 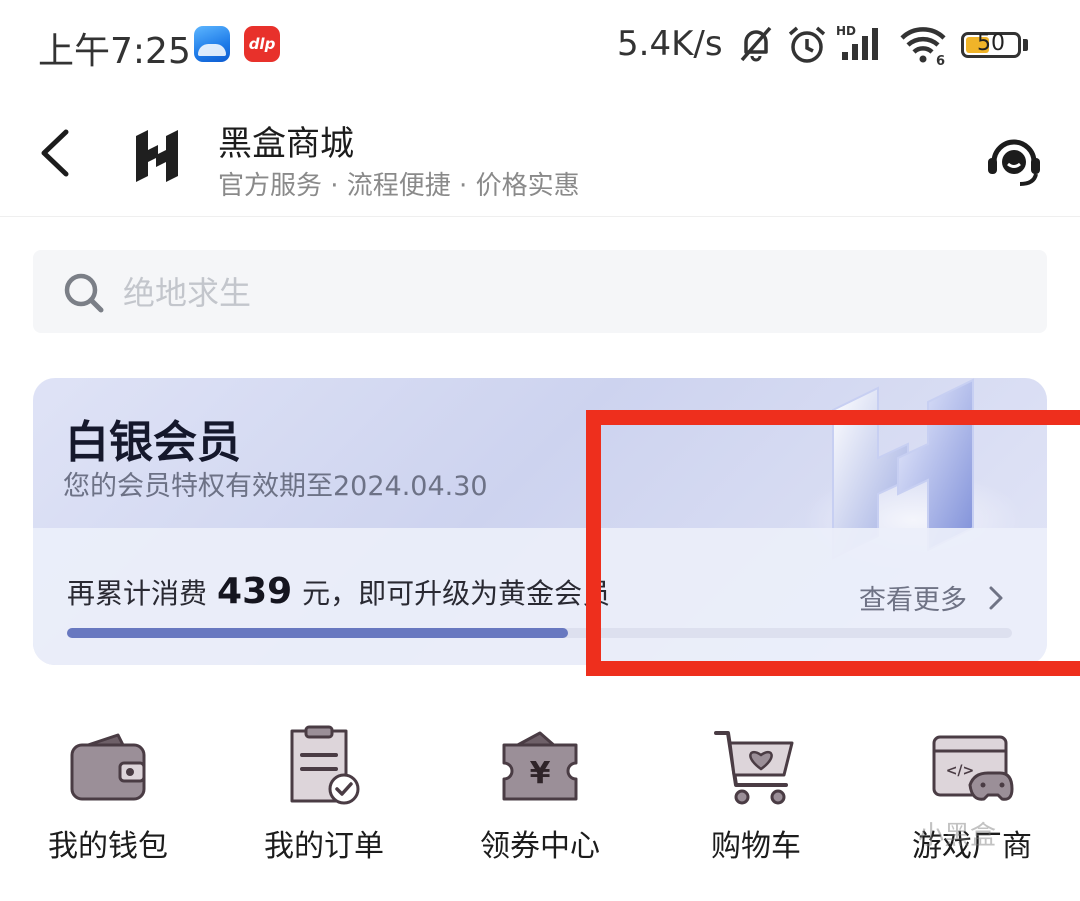 I want to click on coupon-icon: ¥, so click(x=540, y=766).